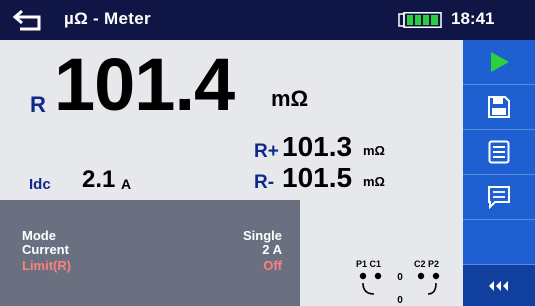 This screenshot has height=306, width=535. Describe the element at coordinates (266, 151) in the screenshot. I see `r-plus-symbol: R+` at that location.